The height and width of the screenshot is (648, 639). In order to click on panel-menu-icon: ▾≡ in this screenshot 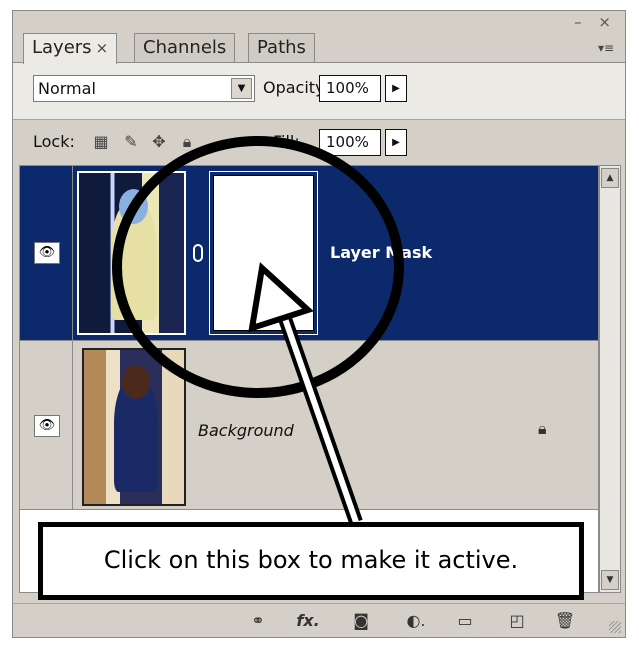, I will do `click(606, 48)`.